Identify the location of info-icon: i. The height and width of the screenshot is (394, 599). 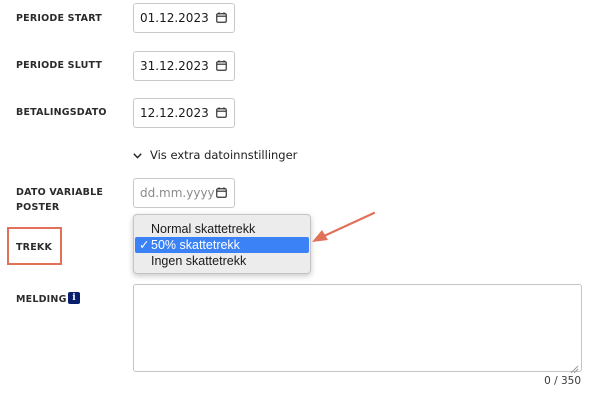
(74, 298).